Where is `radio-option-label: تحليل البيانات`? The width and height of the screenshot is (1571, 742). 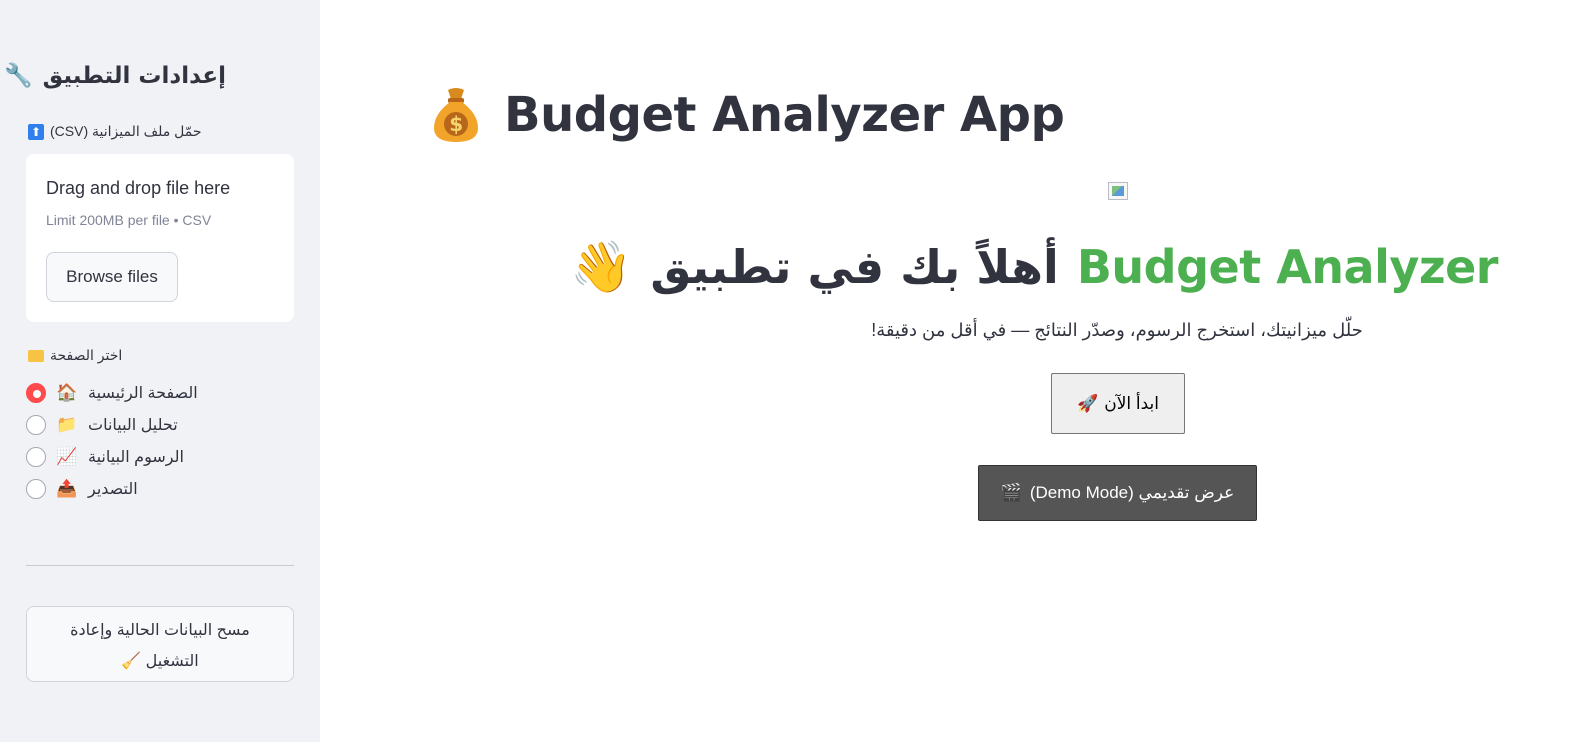 radio-option-label: تحليل البيانات is located at coordinates (133, 425).